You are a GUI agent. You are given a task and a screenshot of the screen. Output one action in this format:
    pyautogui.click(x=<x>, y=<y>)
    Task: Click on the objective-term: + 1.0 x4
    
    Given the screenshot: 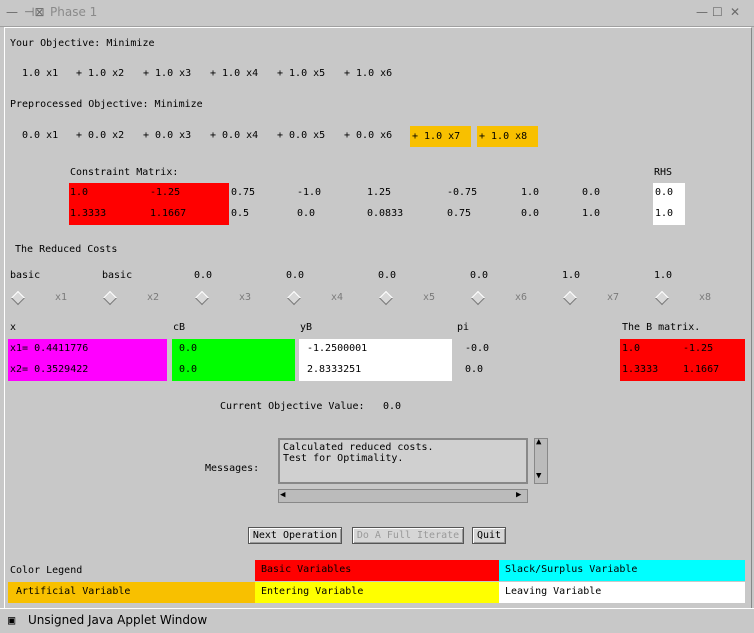 What is the action you would take?
    pyautogui.click(x=234, y=73)
    